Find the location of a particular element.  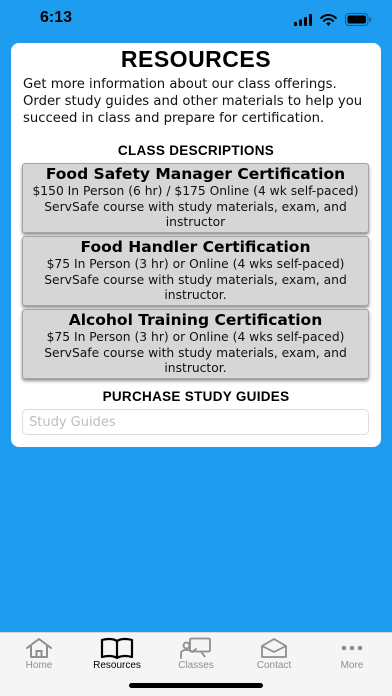

class-title: Food Handler Certification is located at coordinates (195, 247).